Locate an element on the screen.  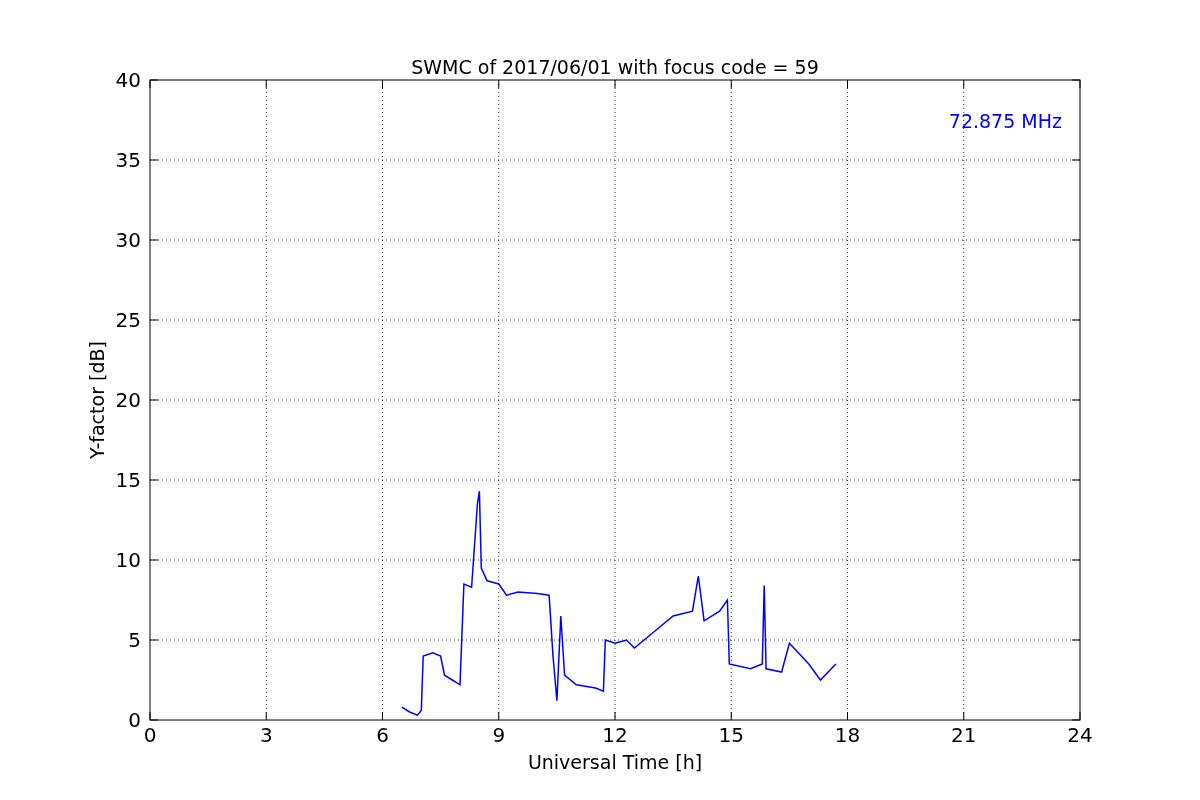
y-tick-label: 0 is located at coordinates (134, 720).